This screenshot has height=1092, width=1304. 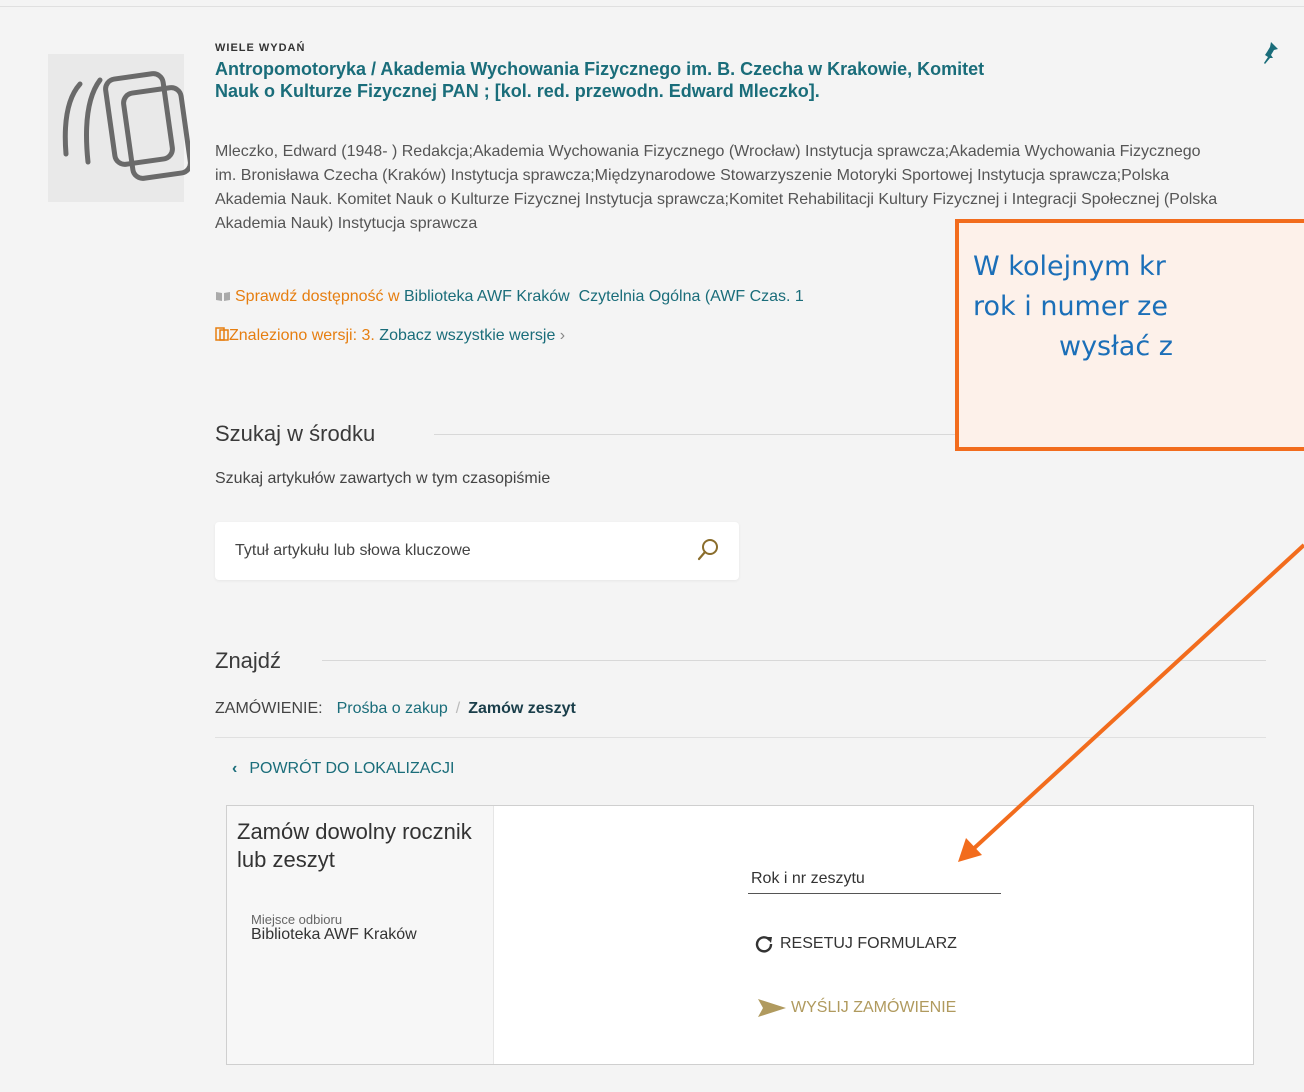 I want to click on year-issue-field, so click(x=874, y=879).